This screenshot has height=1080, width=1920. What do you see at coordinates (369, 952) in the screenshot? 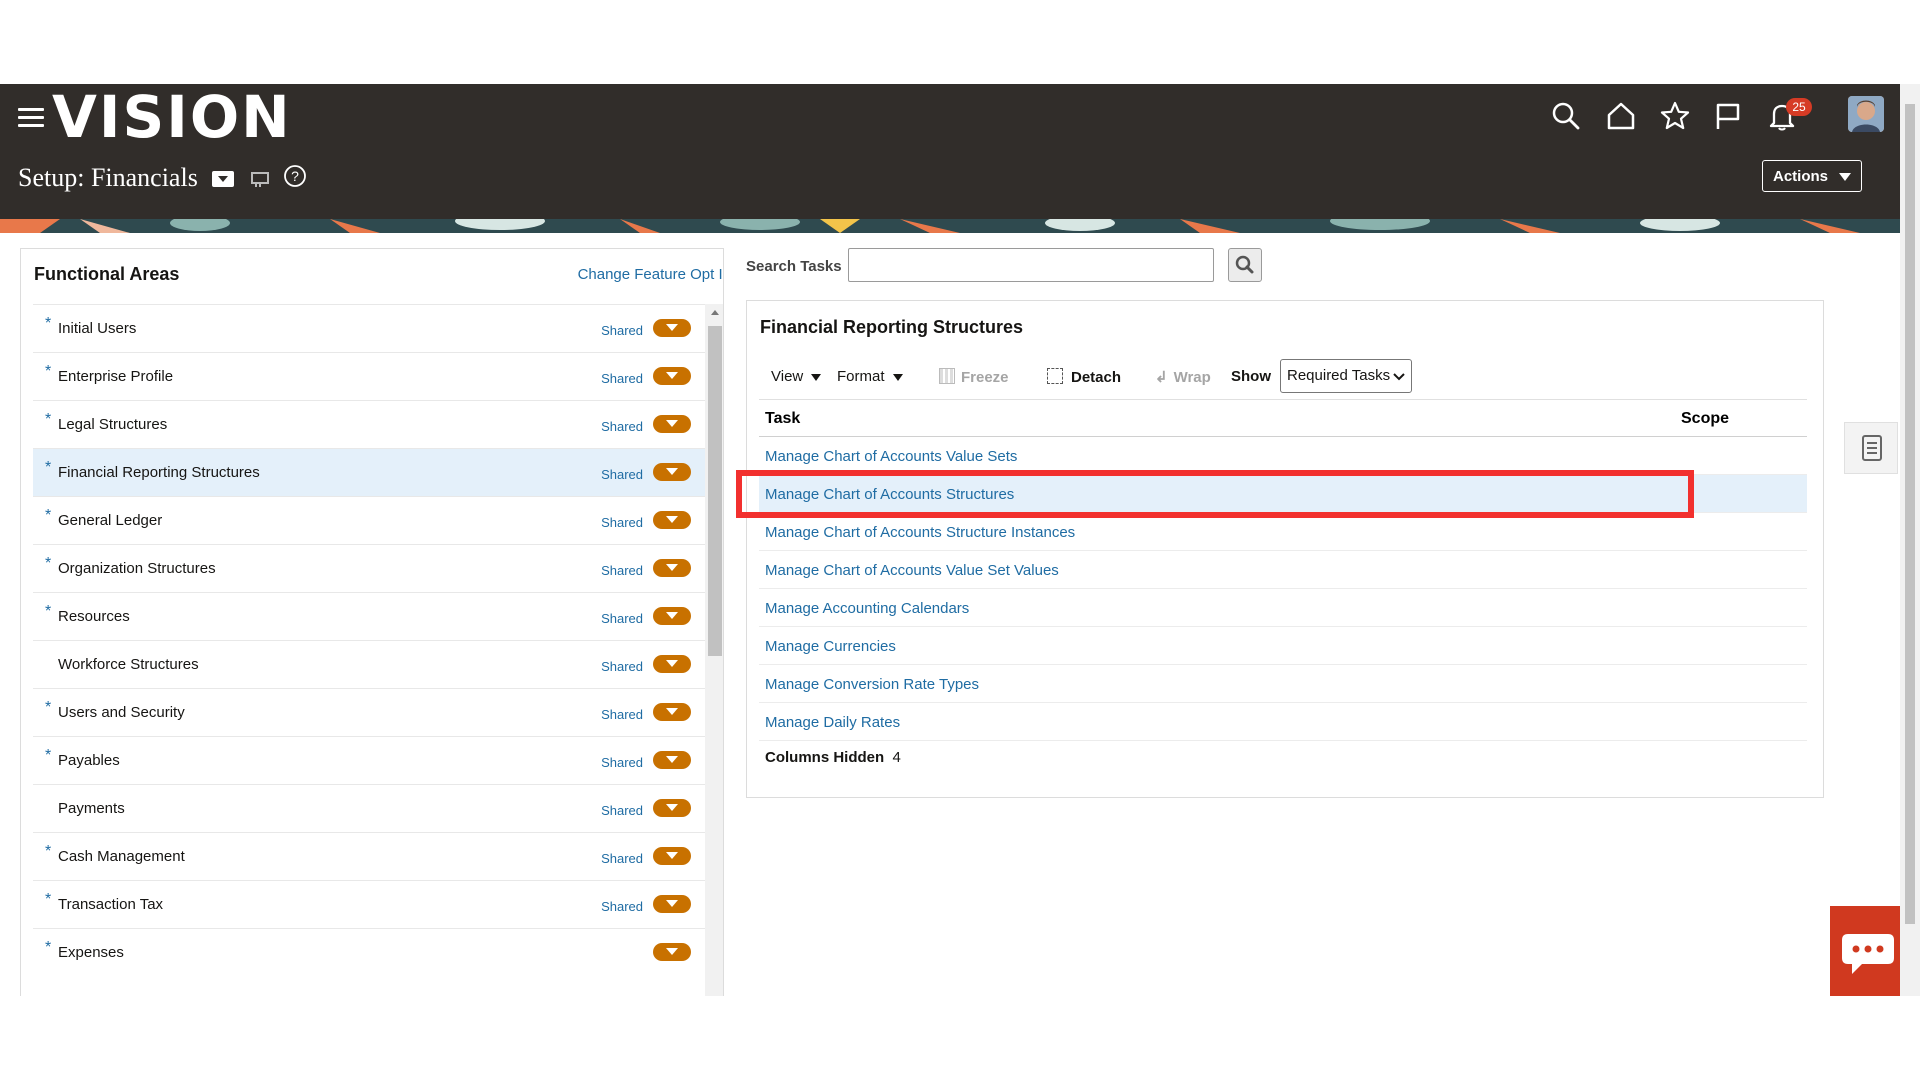
I see `functional-area-row: * Expenses` at bounding box center [369, 952].